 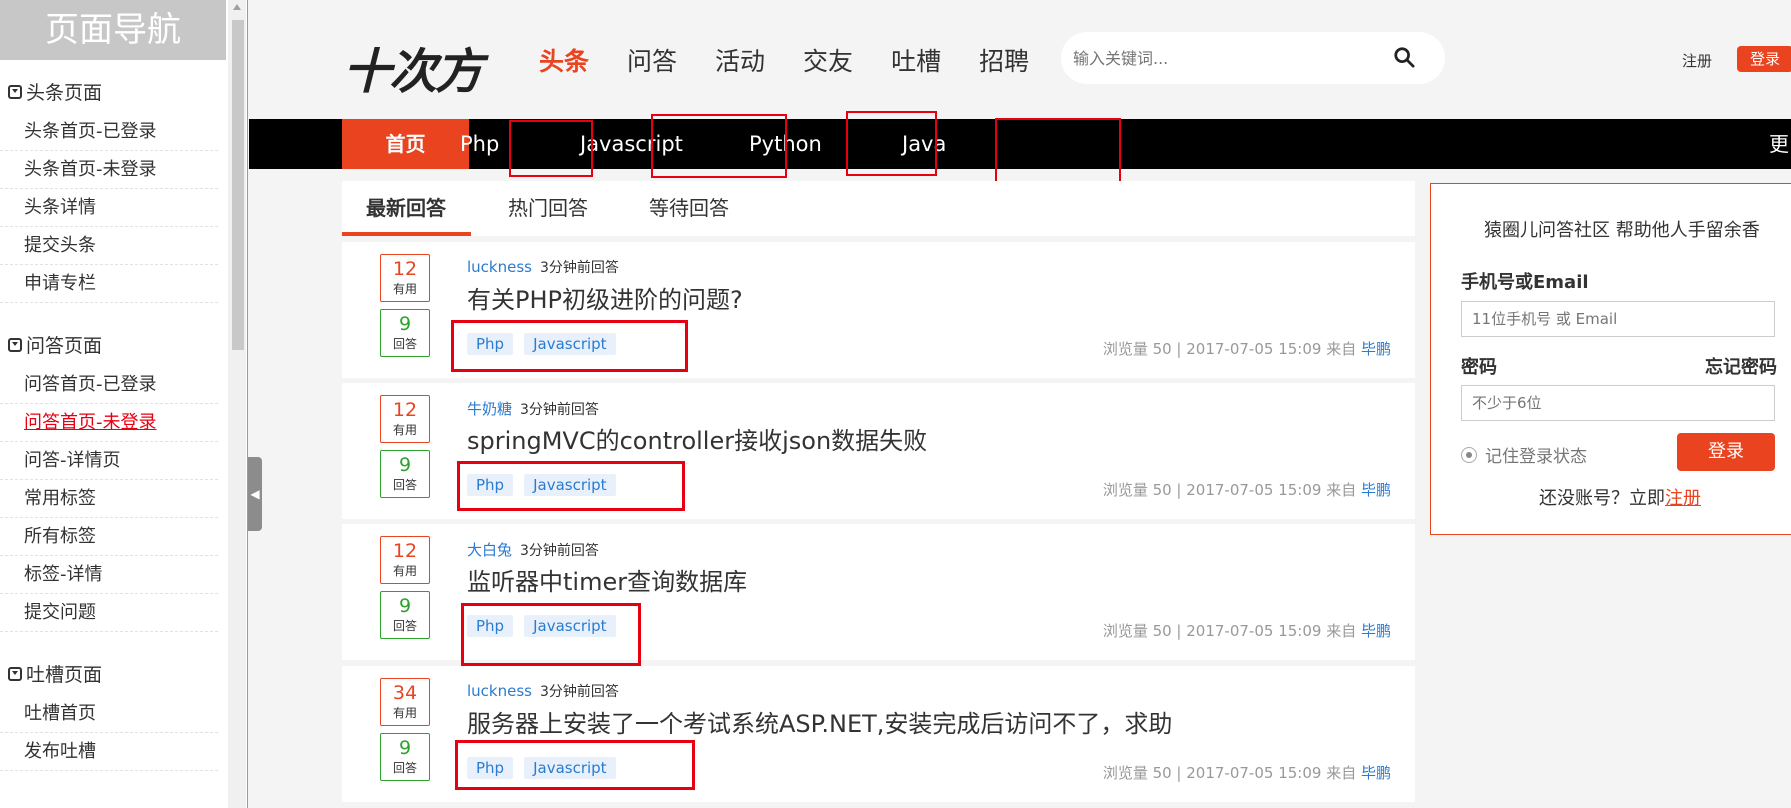 What do you see at coordinates (916, 60) in the screenshot?
I see `nav-tucao: 吐槽` at bounding box center [916, 60].